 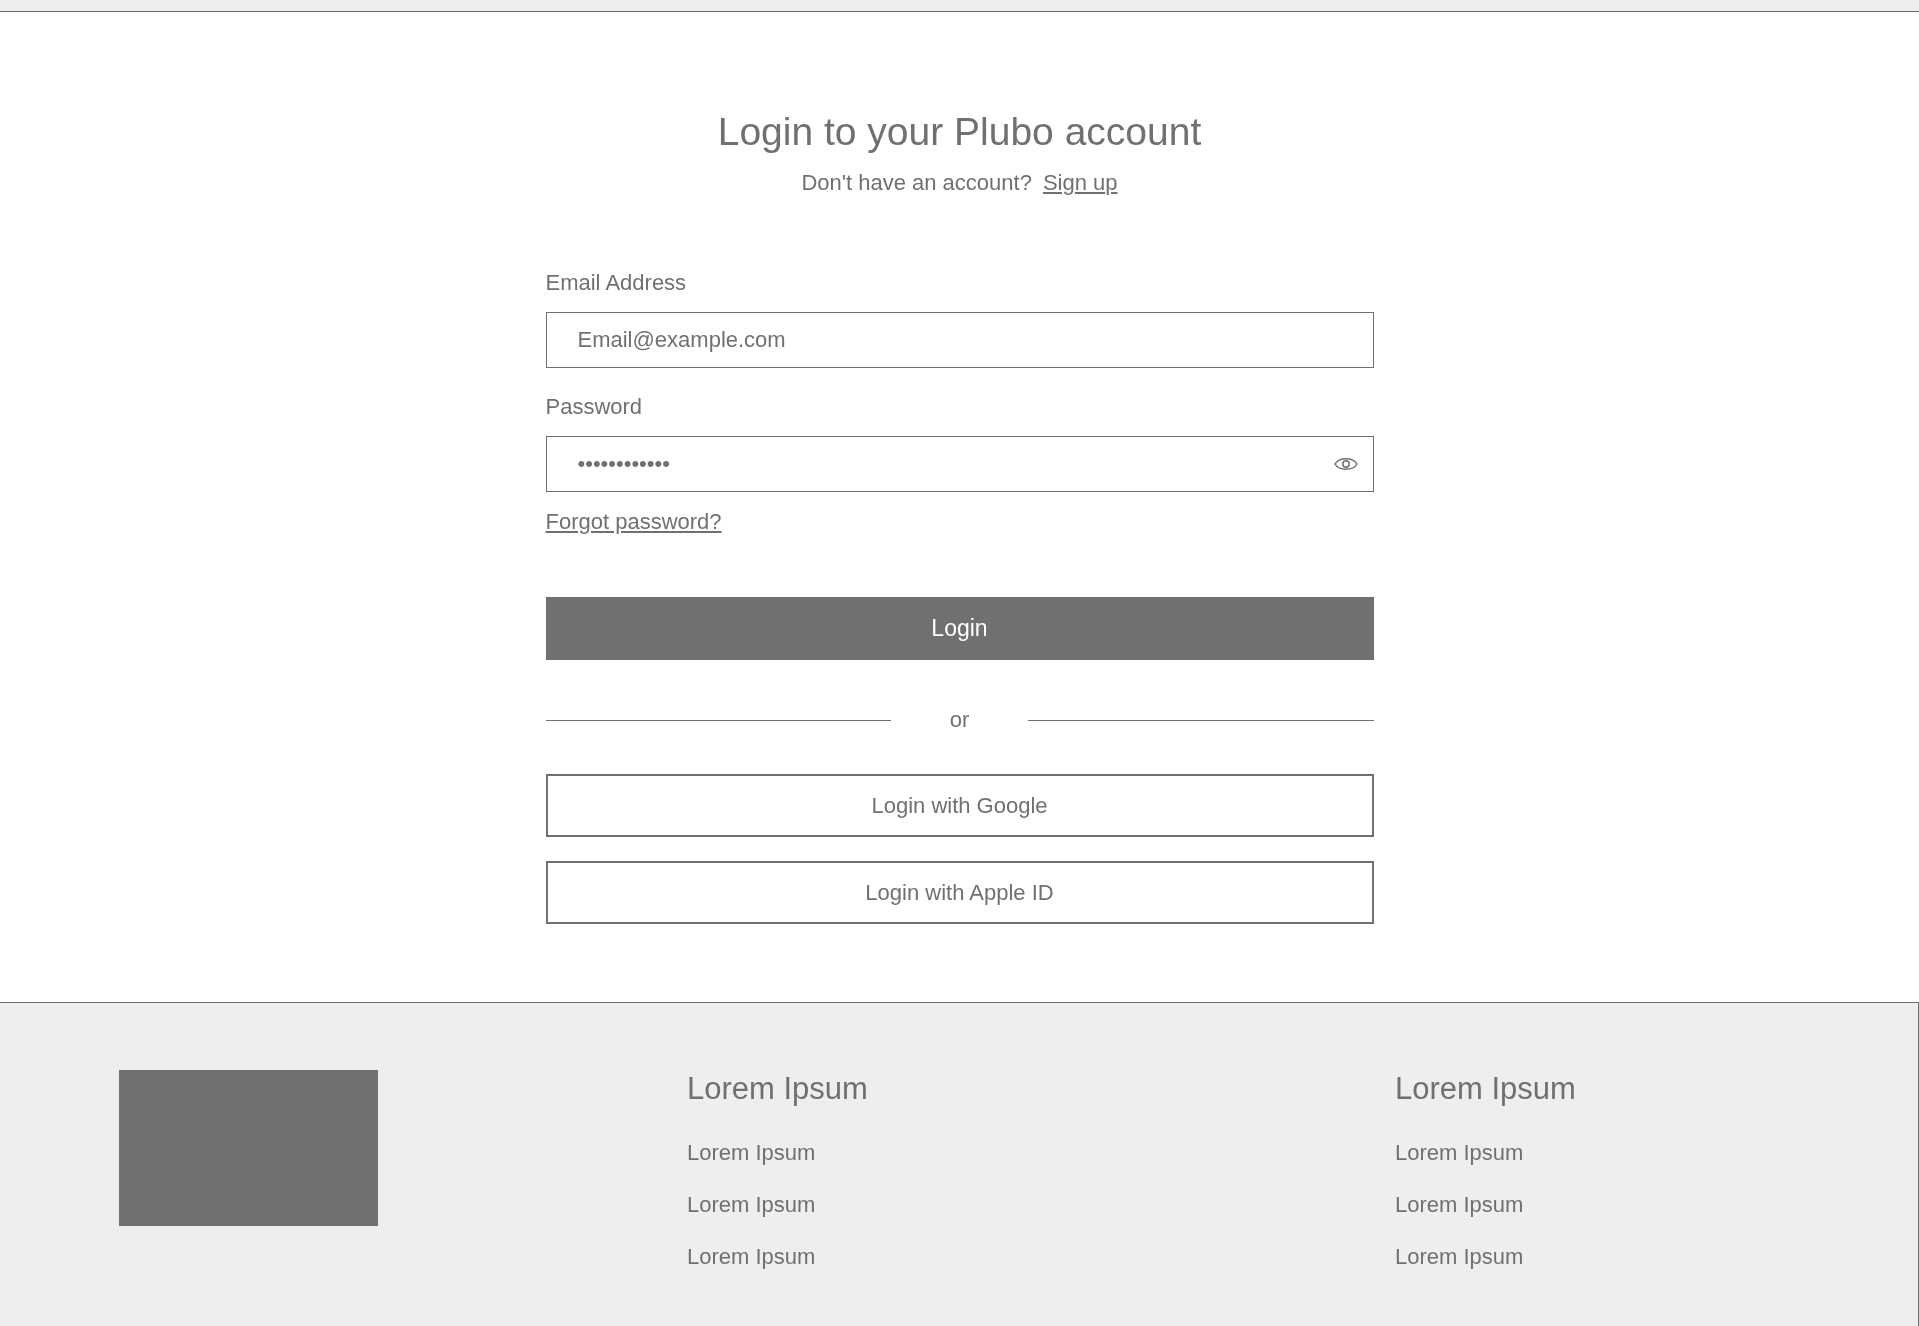 What do you see at coordinates (594, 407) in the screenshot?
I see `password-label: Password` at bounding box center [594, 407].